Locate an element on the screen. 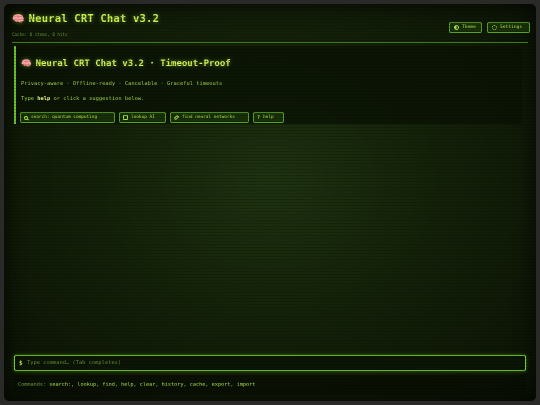 The height and width of the screenshot is (405, 540). hint-suffix: or click a suggestion below. is located at coordinates (99, 99).